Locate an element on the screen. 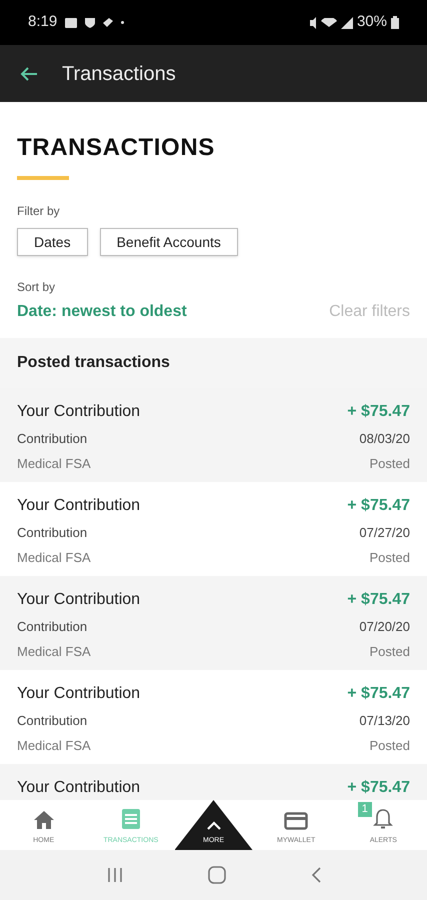  back-arrow-icon is located at coordinates (29, 74).